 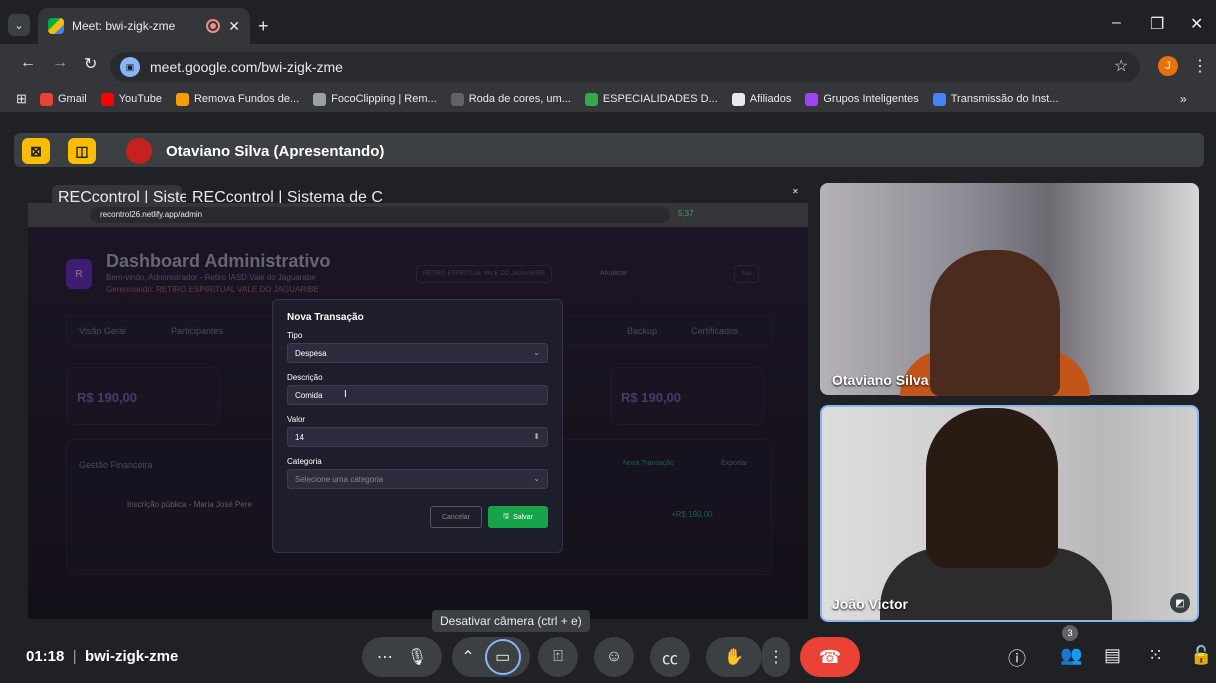 I want to click on chevron-down-icon: ⌄, so click(x=536, y=352).